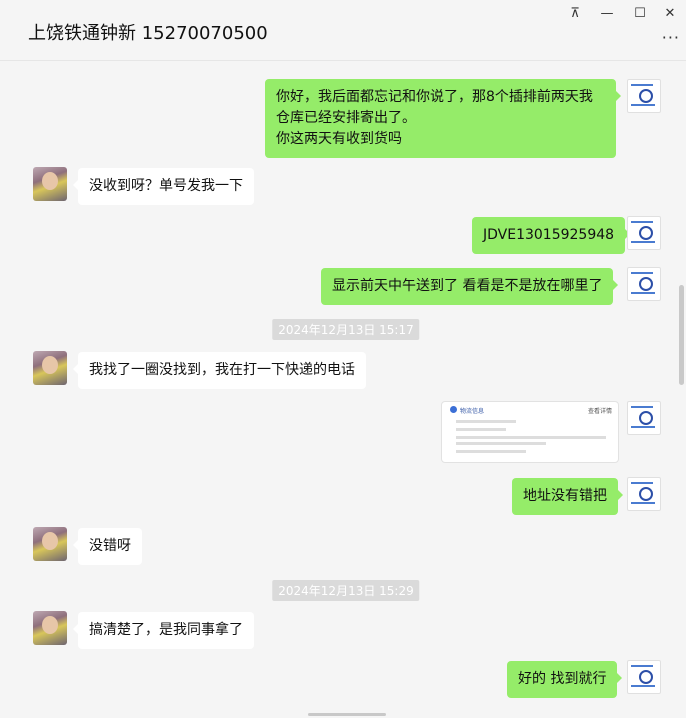 This screenshot has height=718, width=686. What do you see at coordinates (453, 409) in the screenshot?
I see `logistics-icon` at bounding box center [453, 409].